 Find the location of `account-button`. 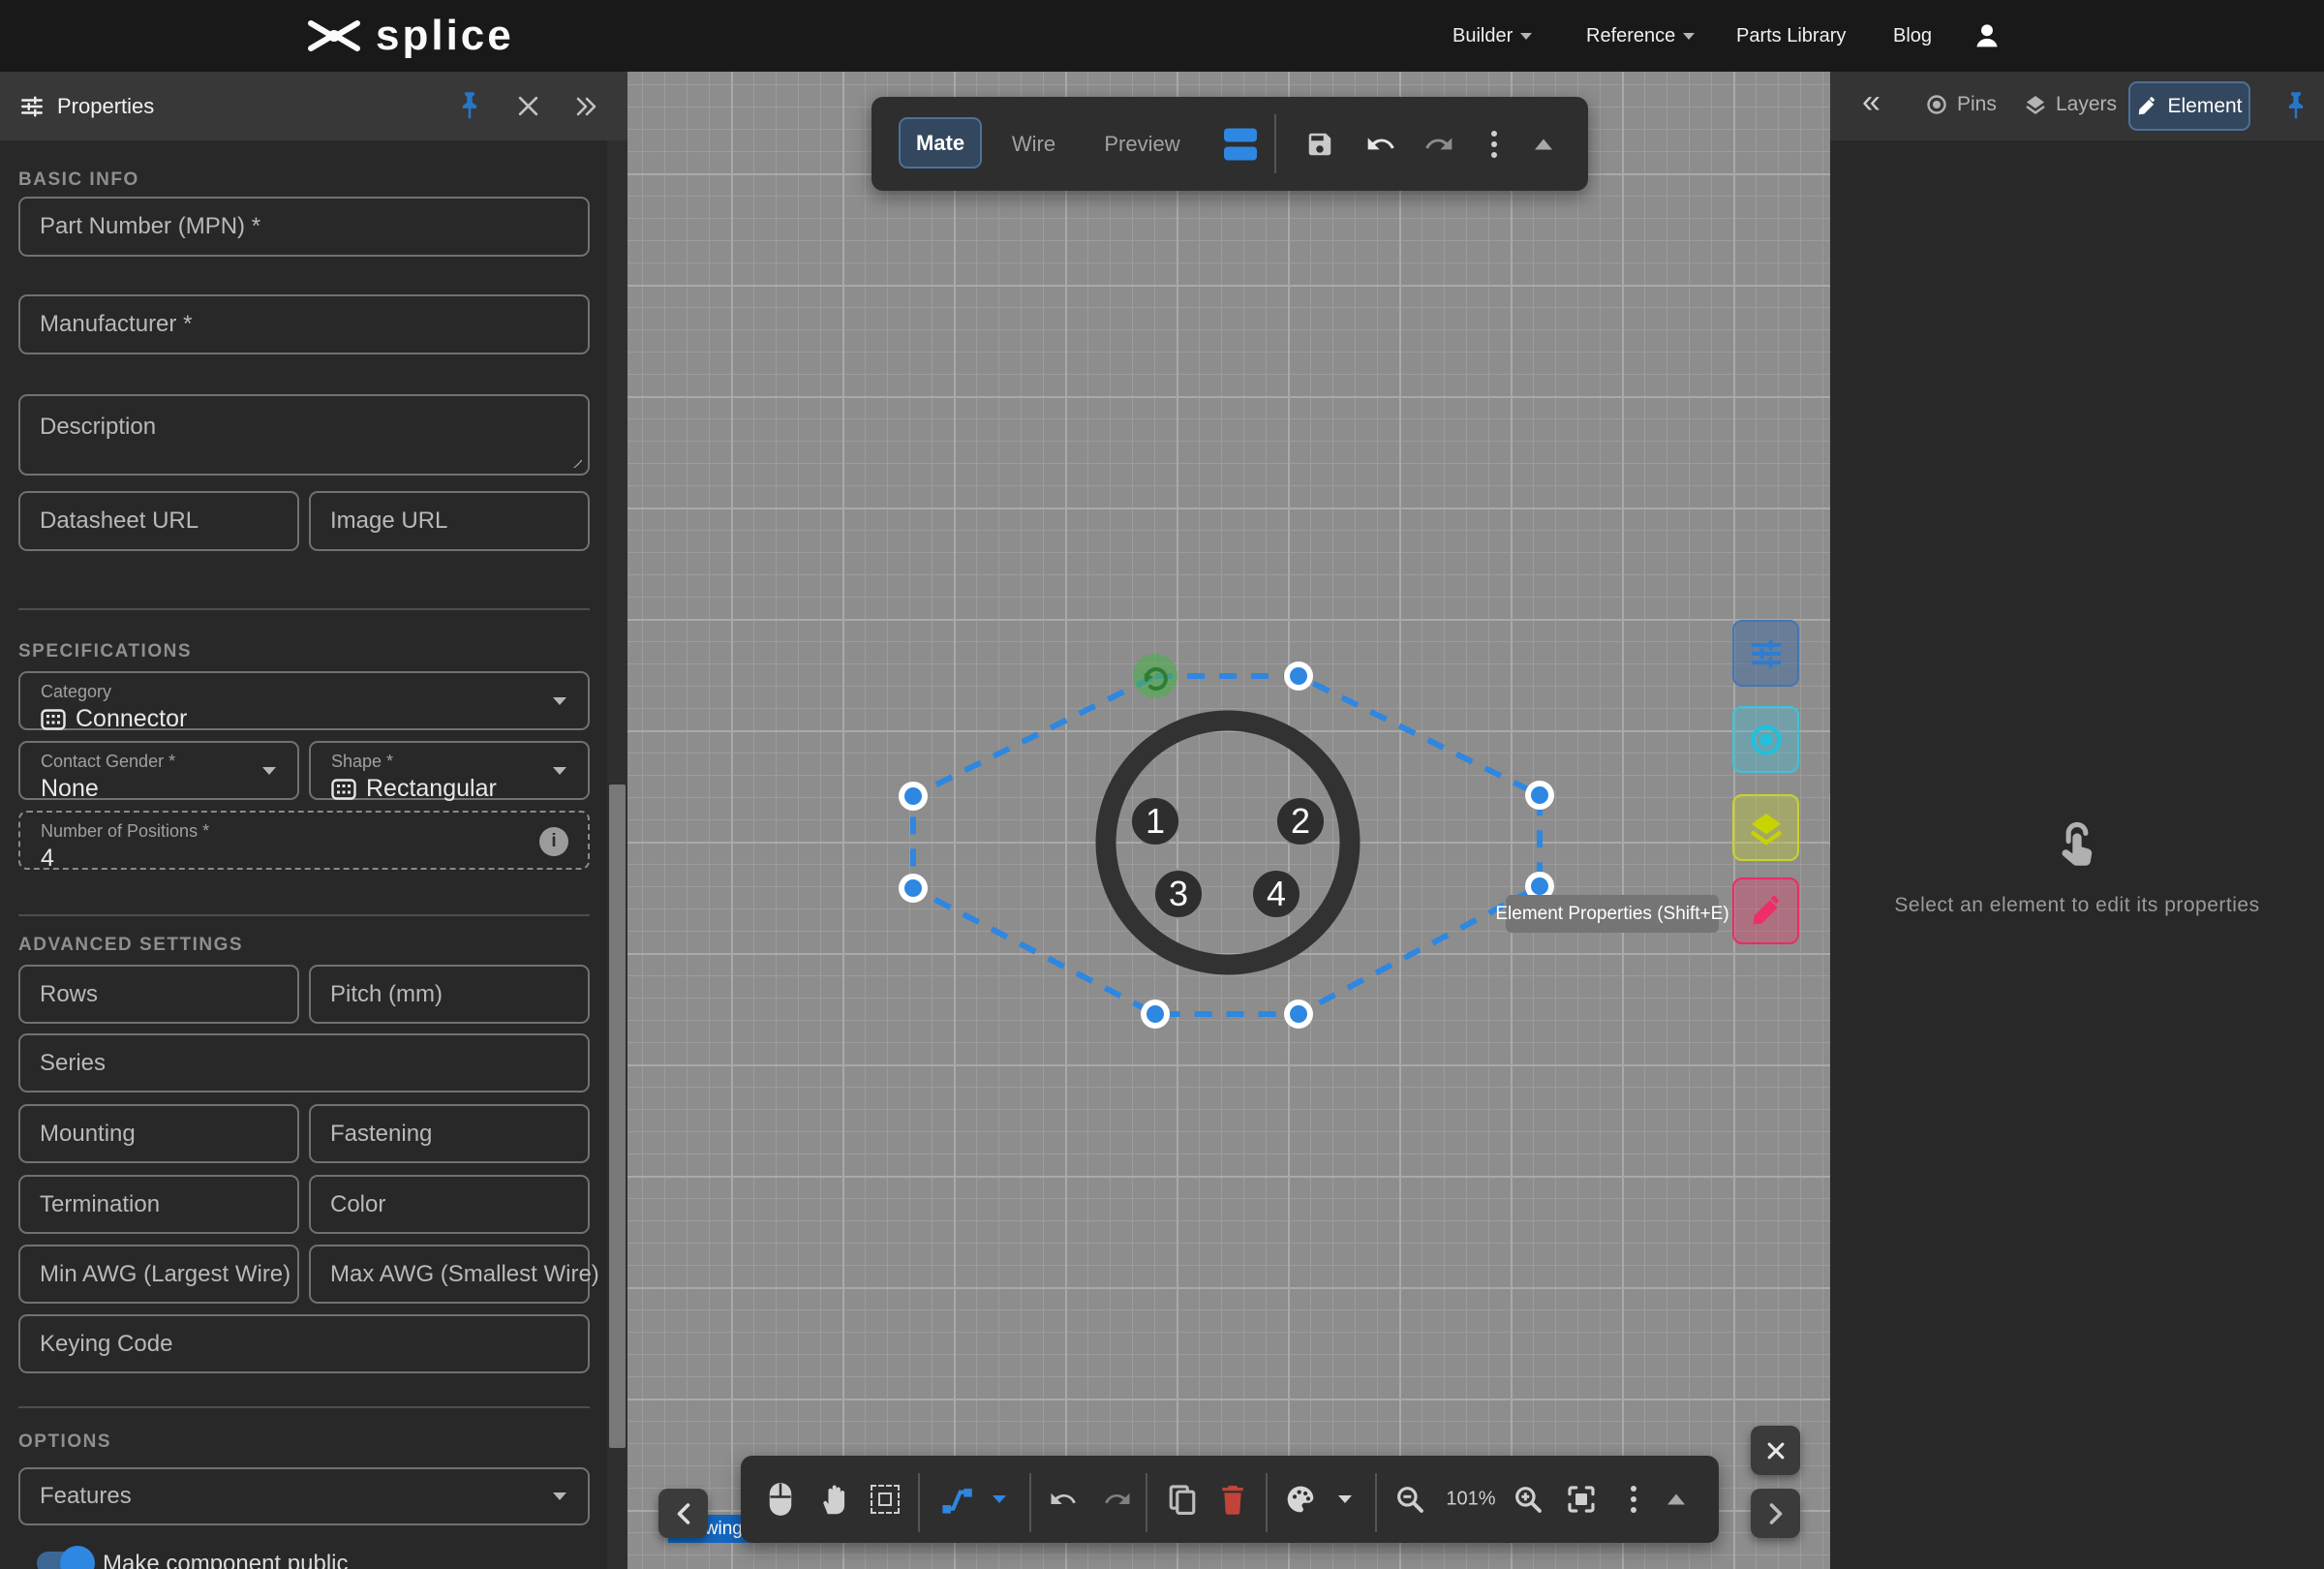

account-button is located at coordinates (1987, 36).